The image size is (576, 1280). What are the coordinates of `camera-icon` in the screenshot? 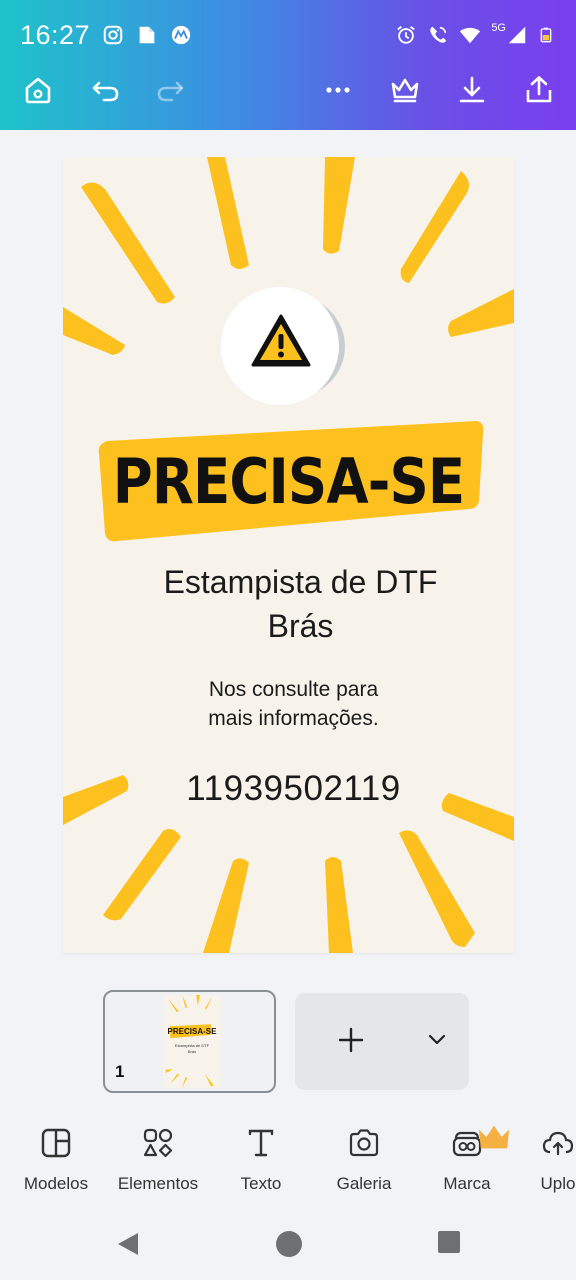 It's located at (364, 1143).